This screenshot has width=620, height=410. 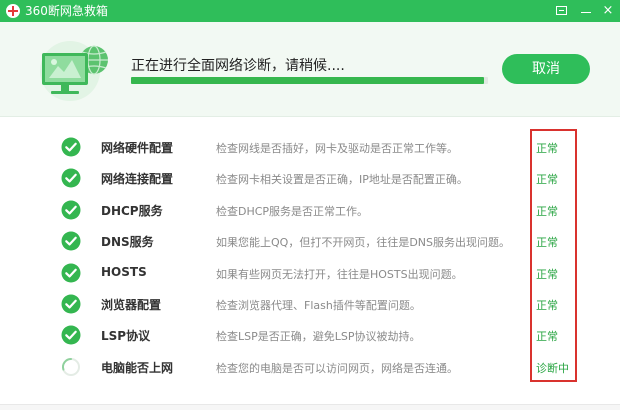 What do you see at coordinates (127, 242) in the screenshot?
I see `check-name: DNS服务` at bounding box center [127, 242].